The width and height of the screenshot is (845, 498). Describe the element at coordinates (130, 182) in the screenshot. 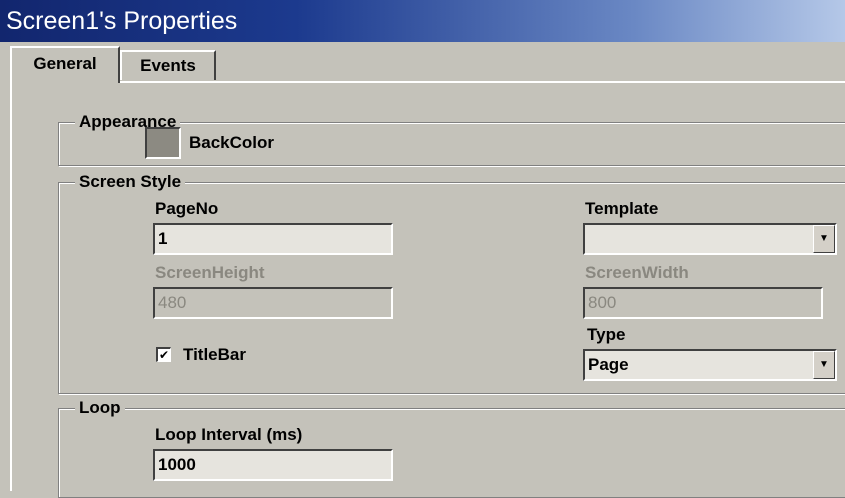

I see `screen-style-legend: Screen Style` at that location.